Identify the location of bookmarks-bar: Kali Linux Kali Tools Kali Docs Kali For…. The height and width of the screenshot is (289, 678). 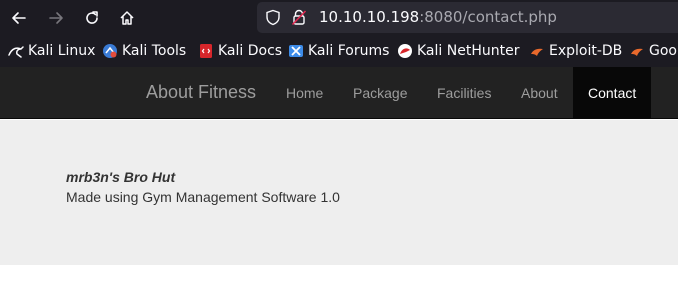
(339, 51).